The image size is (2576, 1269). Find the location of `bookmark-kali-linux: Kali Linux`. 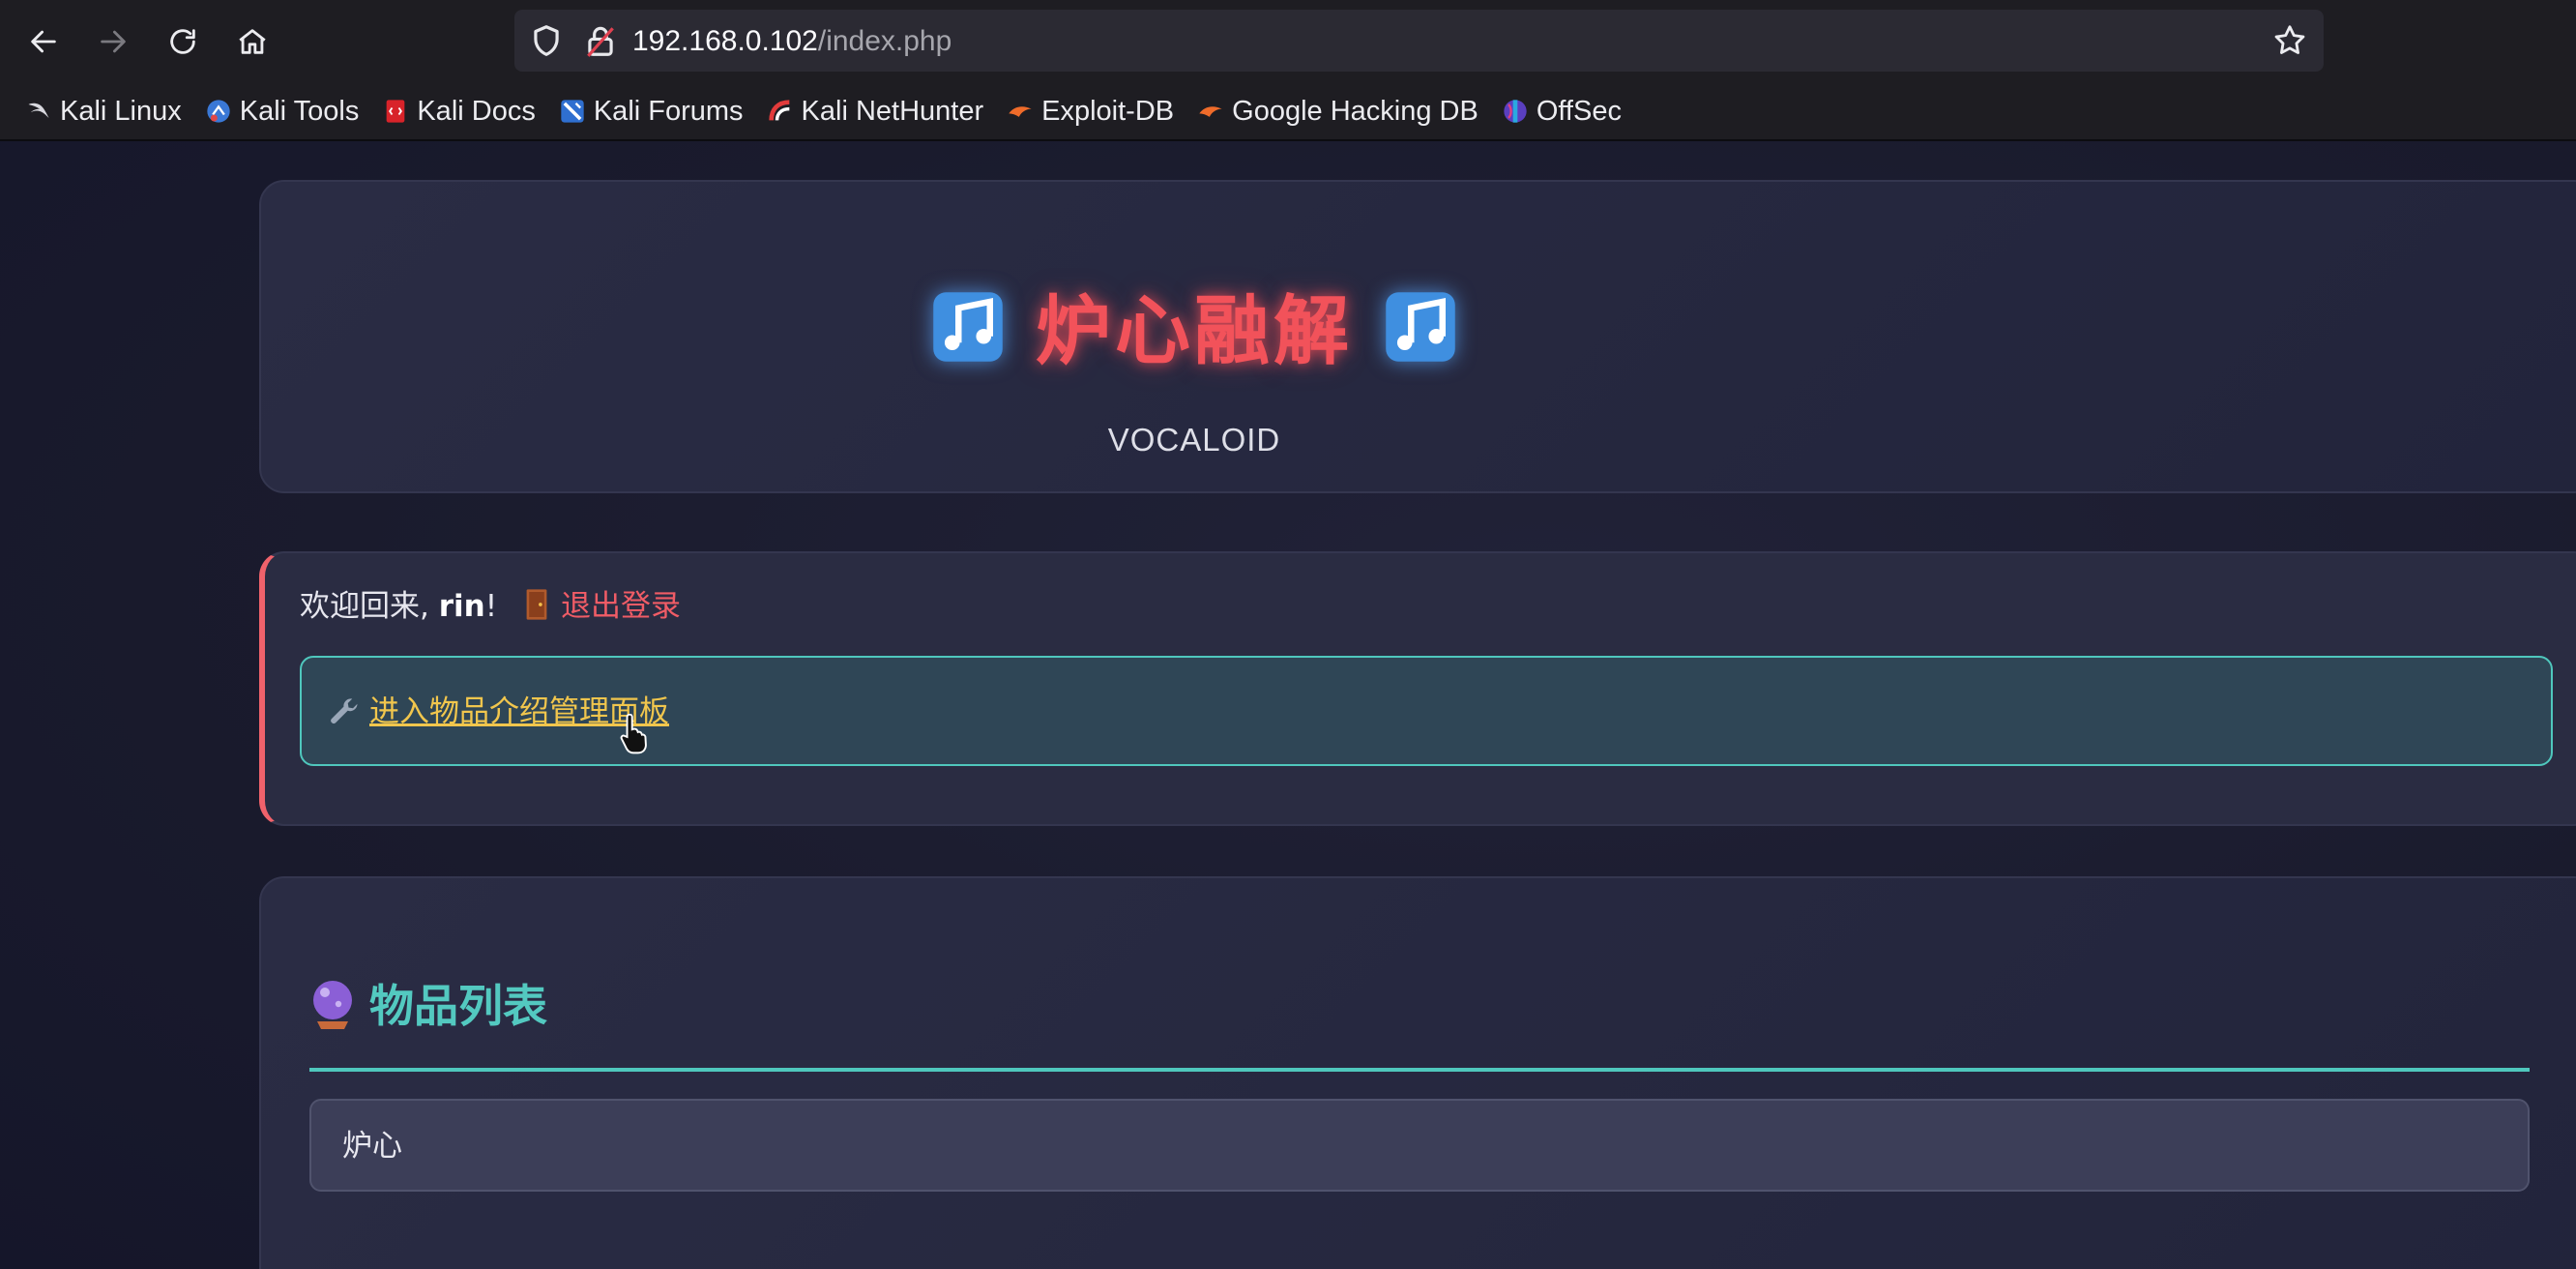

bookmark-kali-linux: Kali Linux is located at coordinates (103, 111).